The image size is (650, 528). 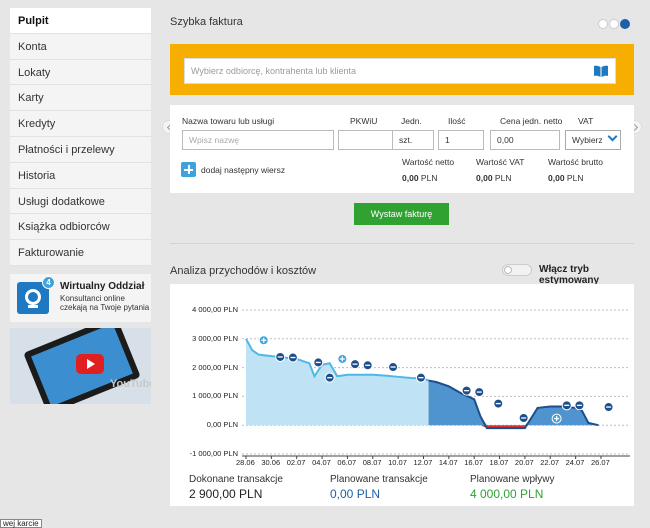 I want to click on gross-total-value: 0,00 PLN, so click(x=565, y=178).